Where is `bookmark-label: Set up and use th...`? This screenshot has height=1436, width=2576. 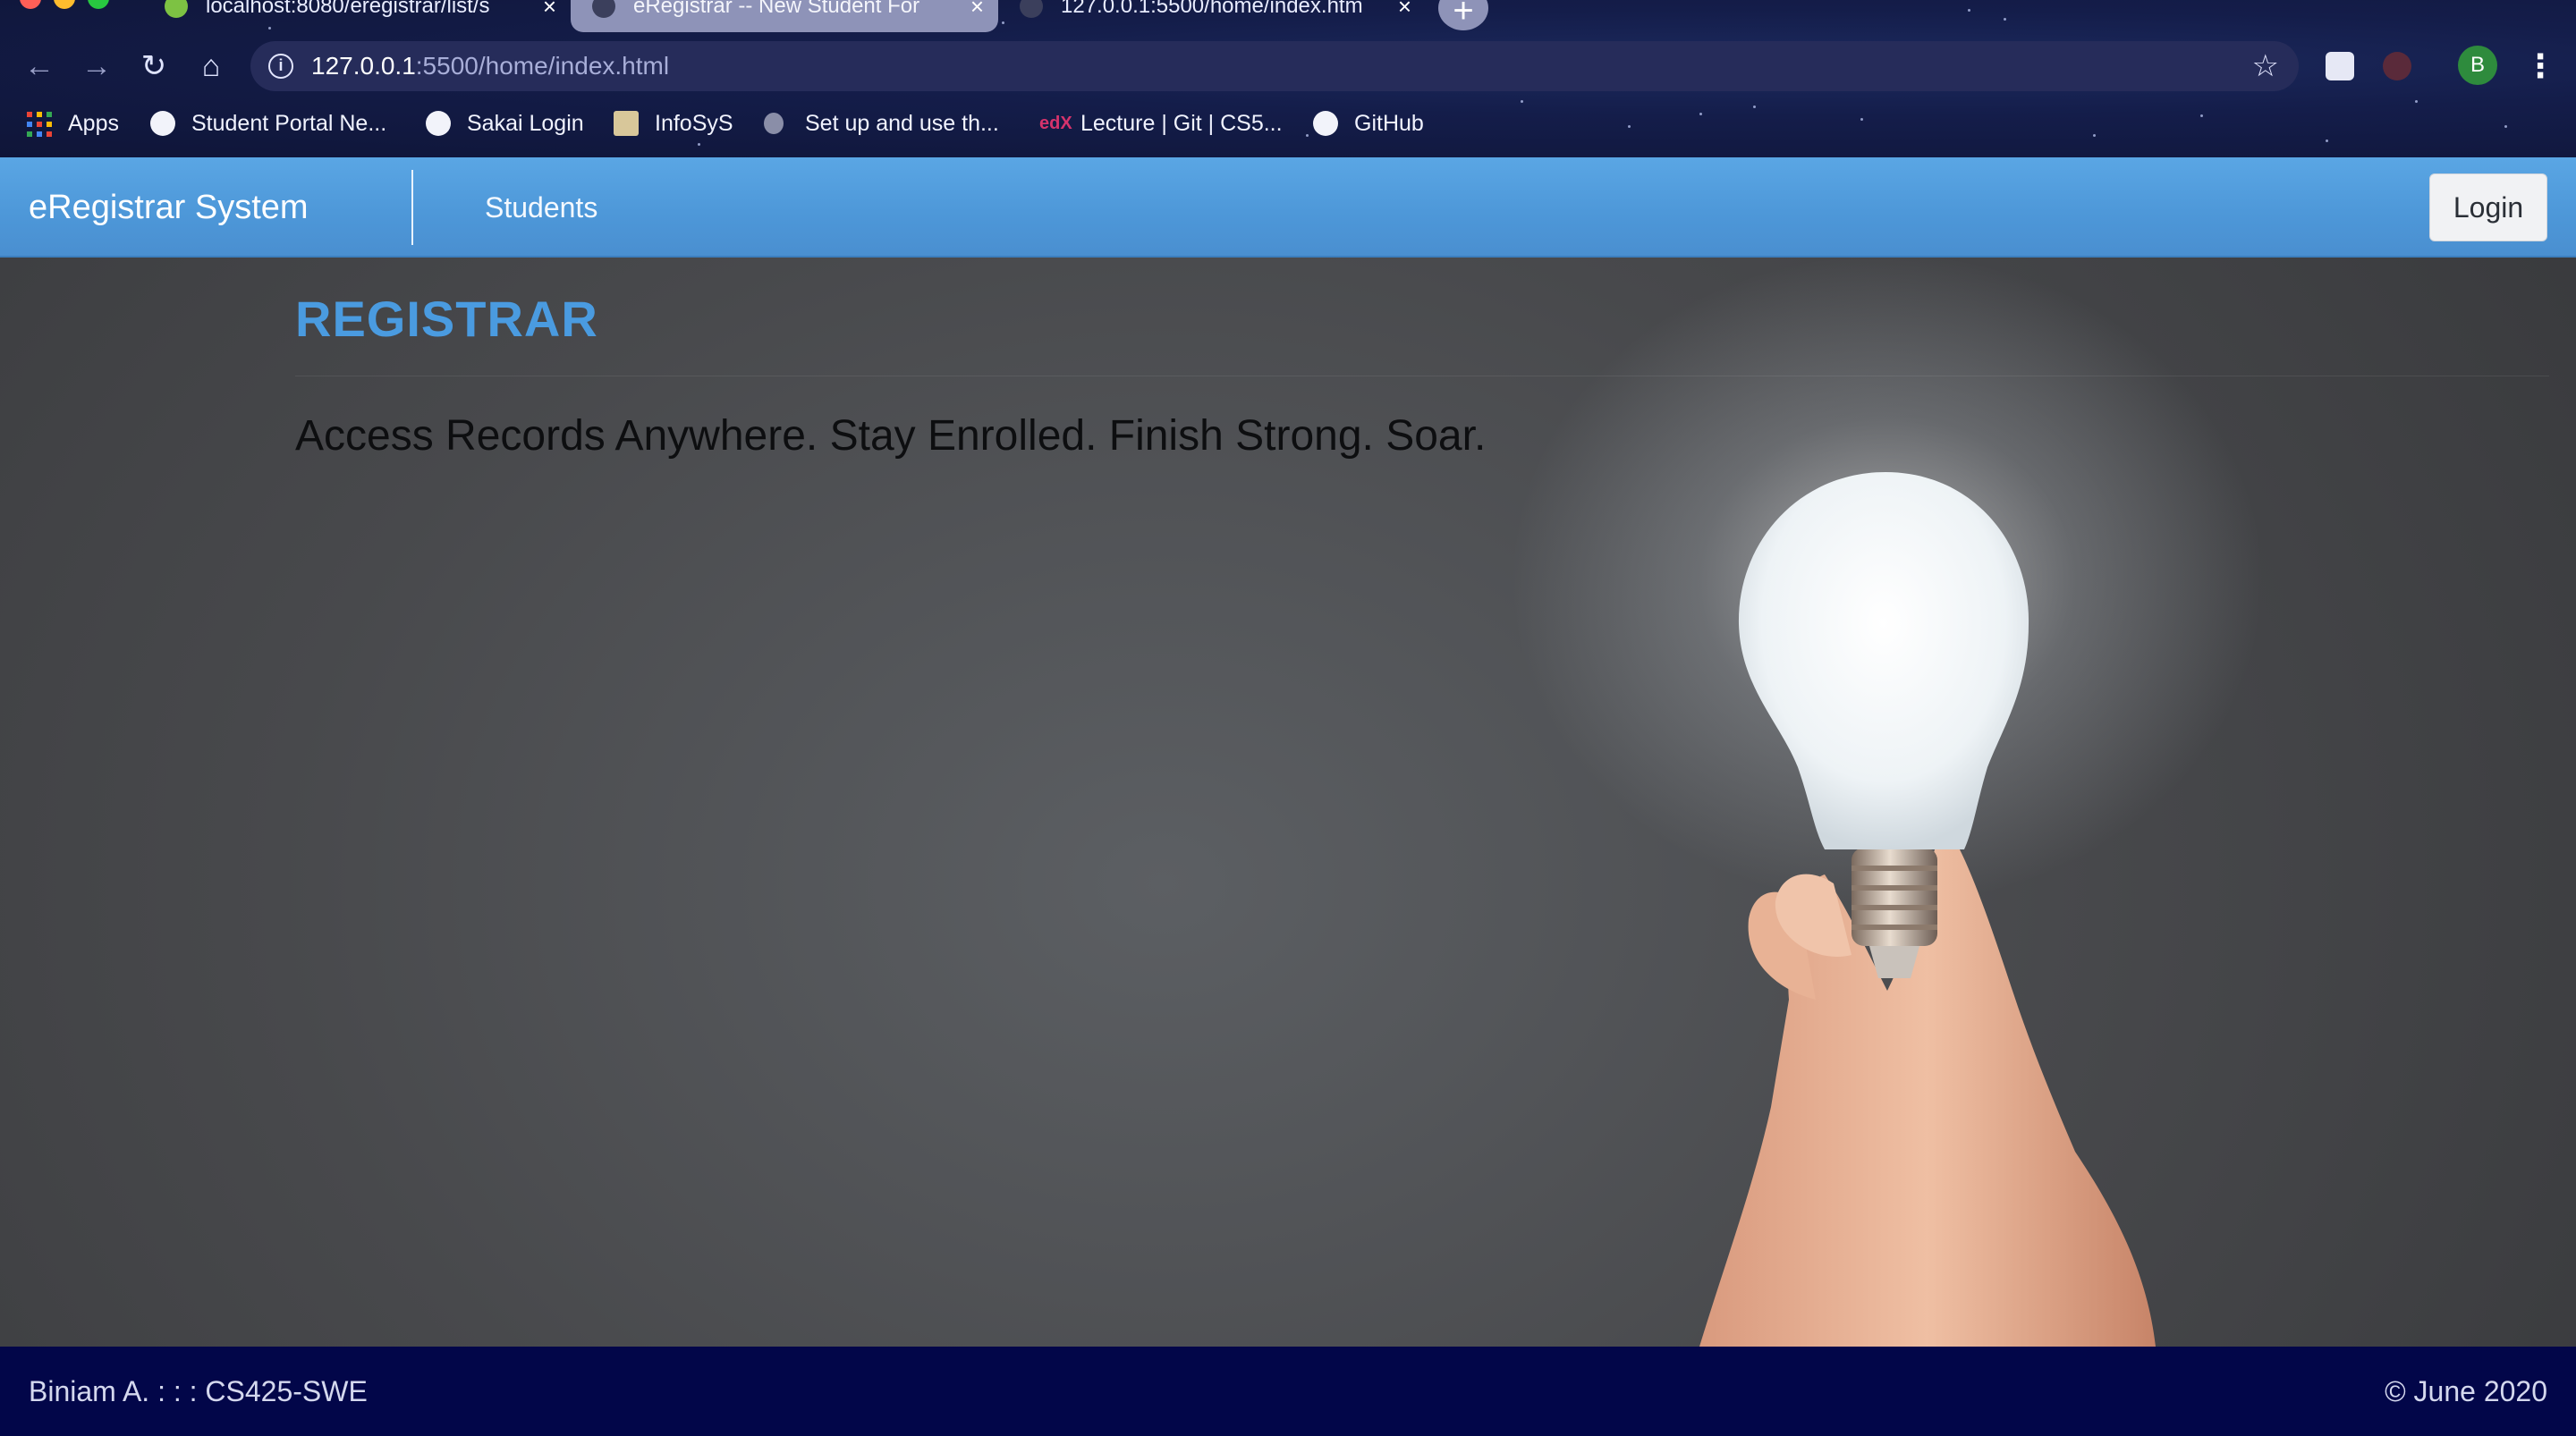 bookmark-label: Set up and use th... is located at coordinates (902, 123).